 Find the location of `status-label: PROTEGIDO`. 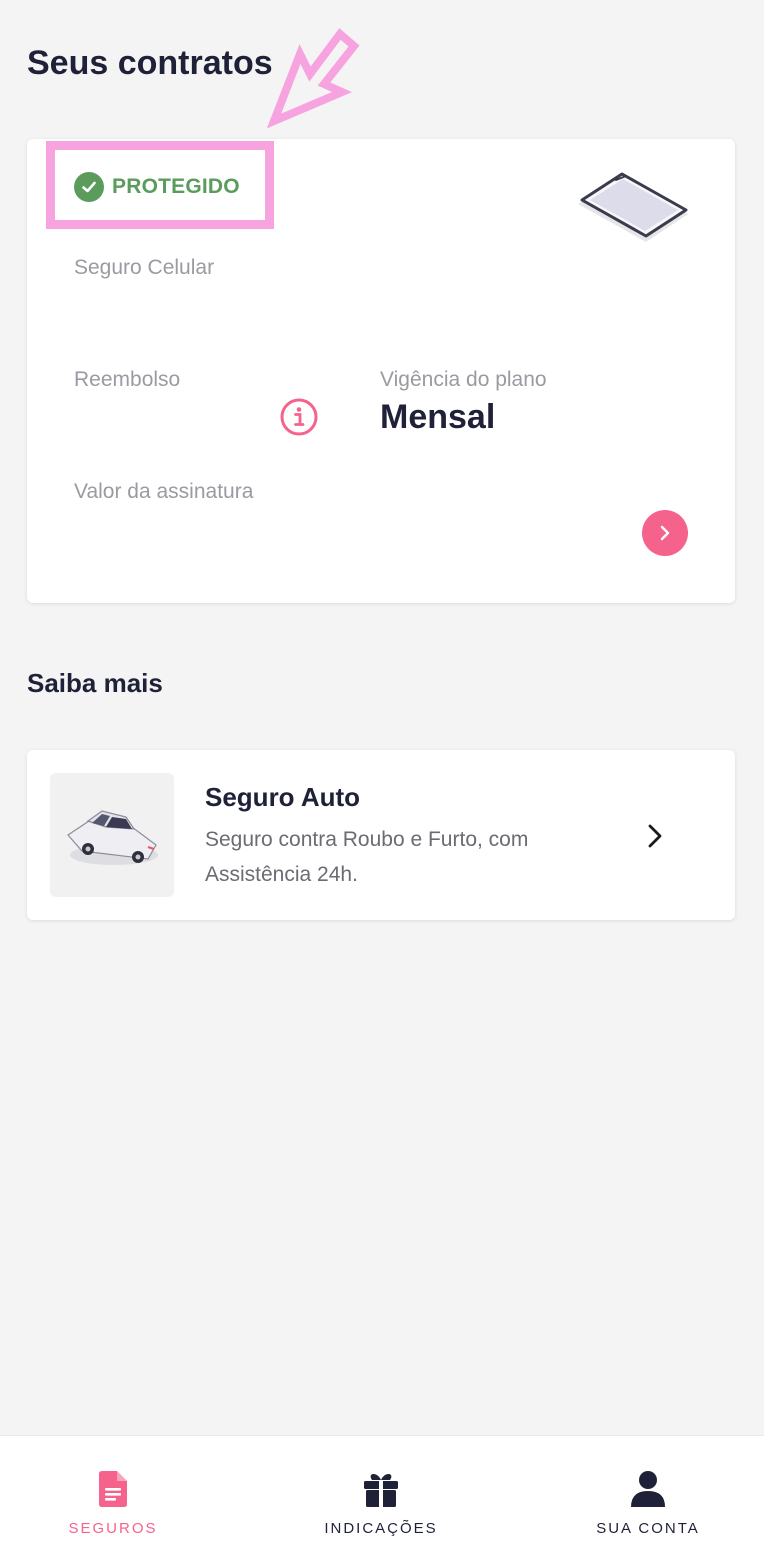

status-label: PROTEGIDO is located at coordinates (176, 186).